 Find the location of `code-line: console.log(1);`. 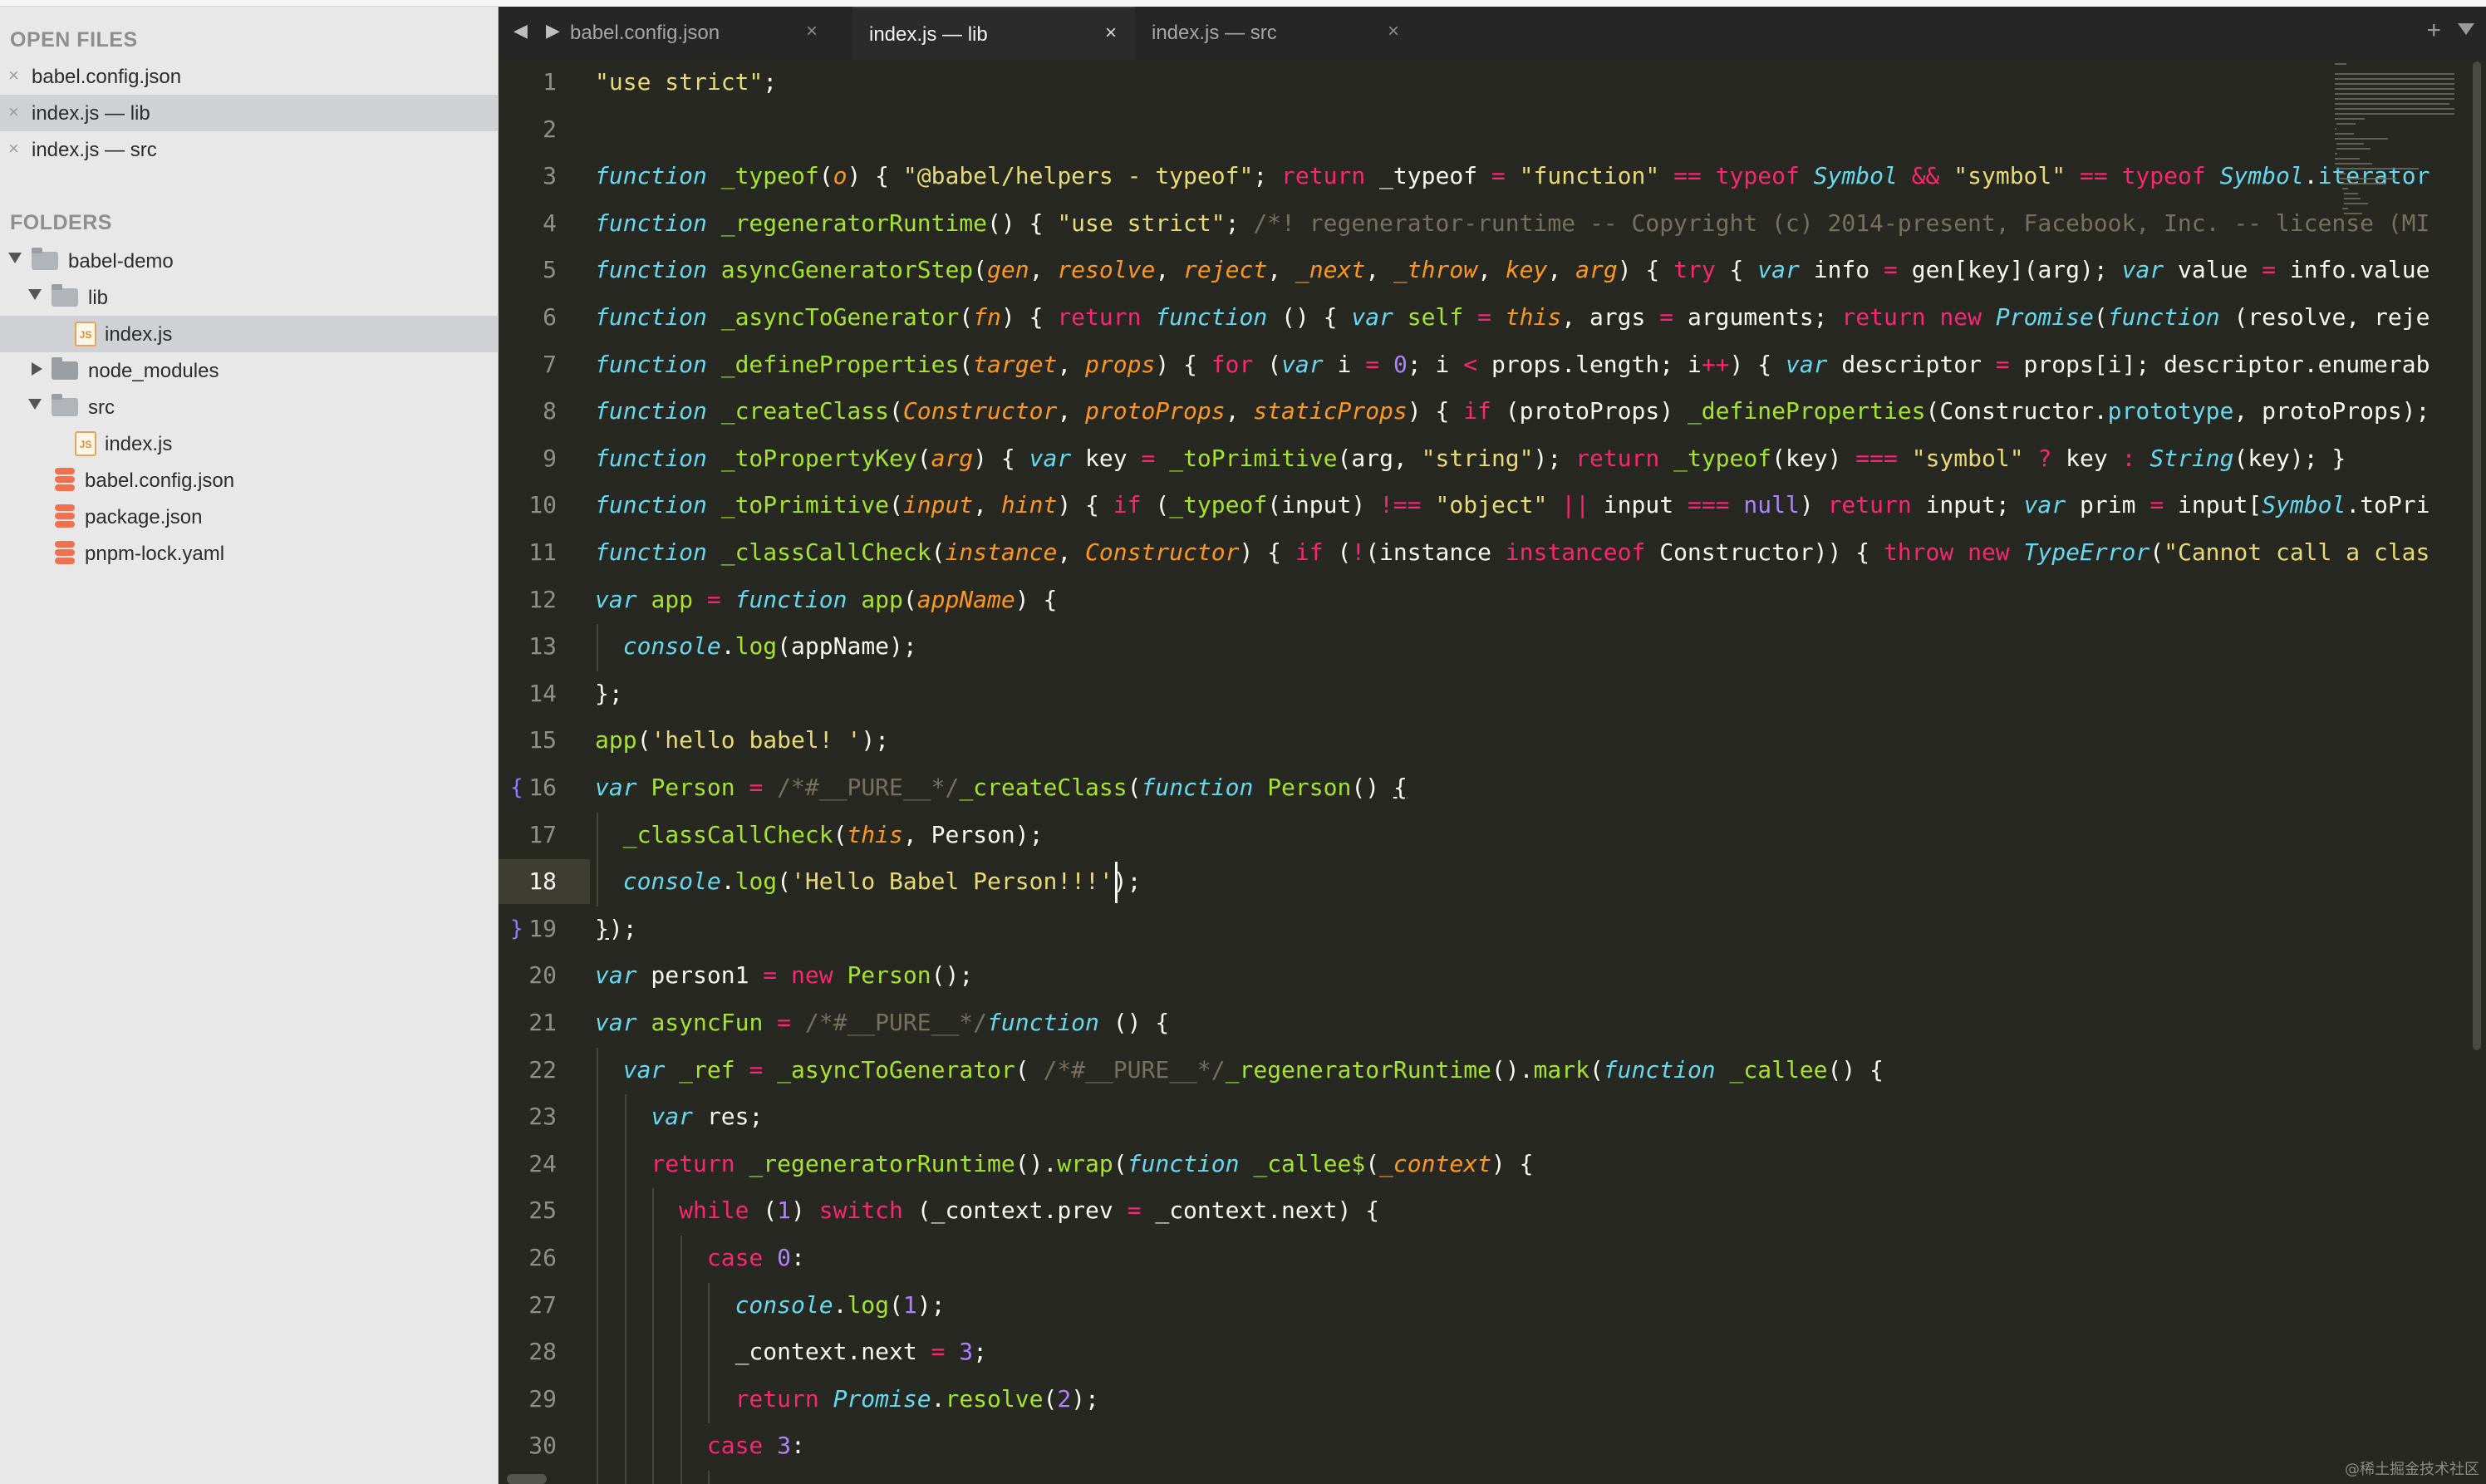

code-line: console.log(1); is located at coordinates (1541, 1305).